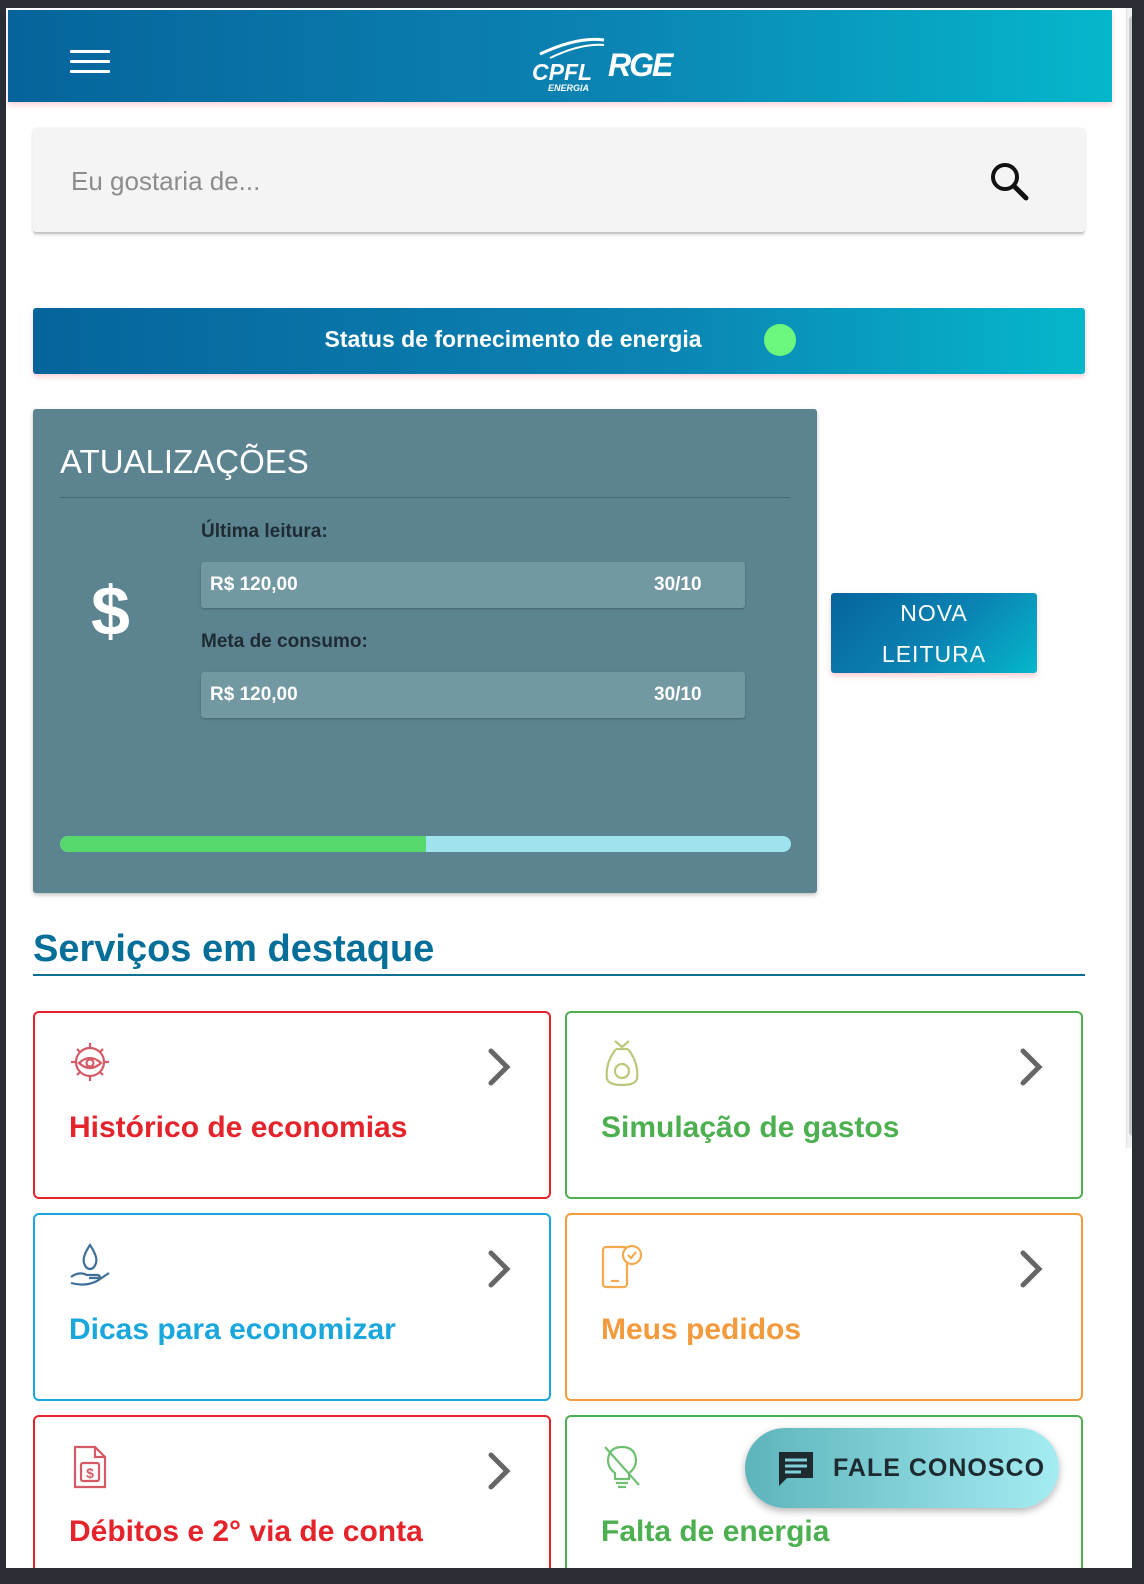 This screenshot has width=1144, height=1584. What do you see at coordinates (934, 613) in the screenshot?
I see `new-reading-label-line1: NOVA` at bounding box center [934, 613].